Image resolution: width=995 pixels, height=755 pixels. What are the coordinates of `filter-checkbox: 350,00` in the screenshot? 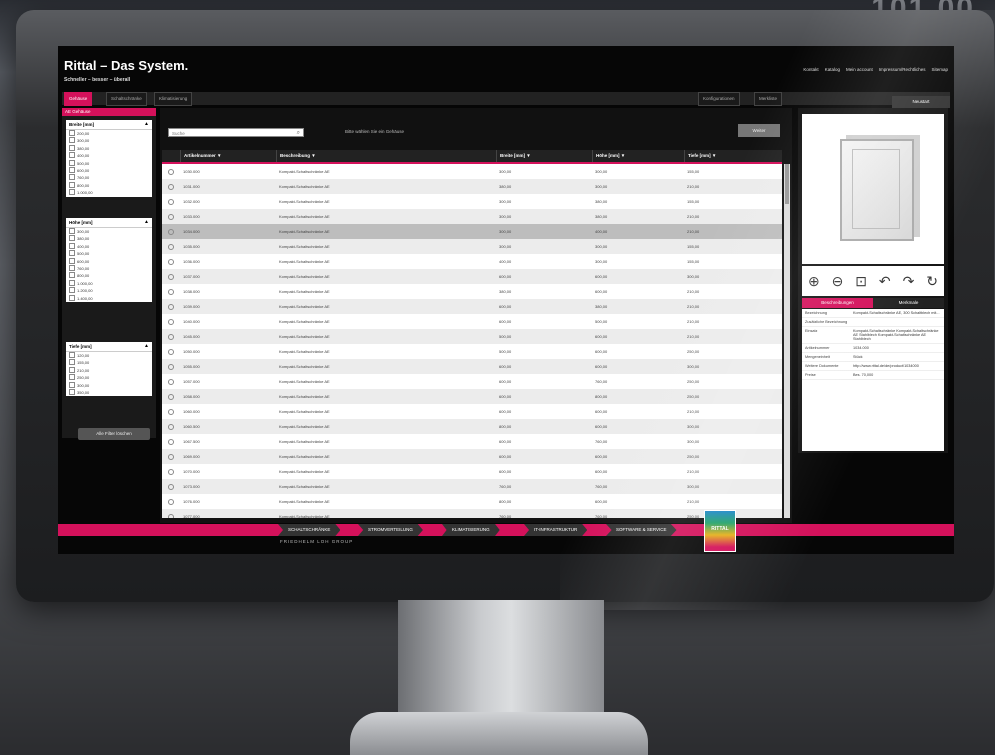 It's located at (109, 392).